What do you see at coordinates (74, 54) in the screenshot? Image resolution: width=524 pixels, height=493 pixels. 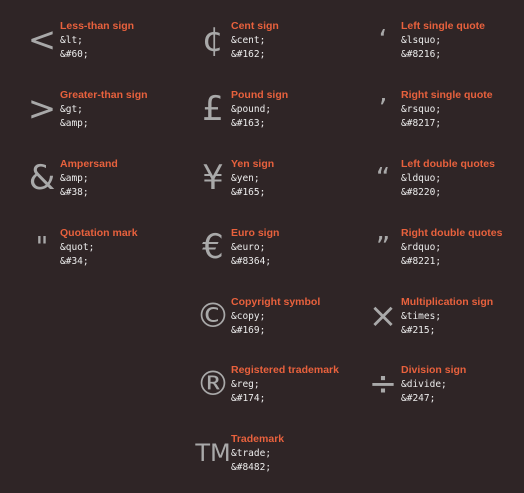 I see `entity-code-numeric: &#60;` at bounding box center [74, 54].